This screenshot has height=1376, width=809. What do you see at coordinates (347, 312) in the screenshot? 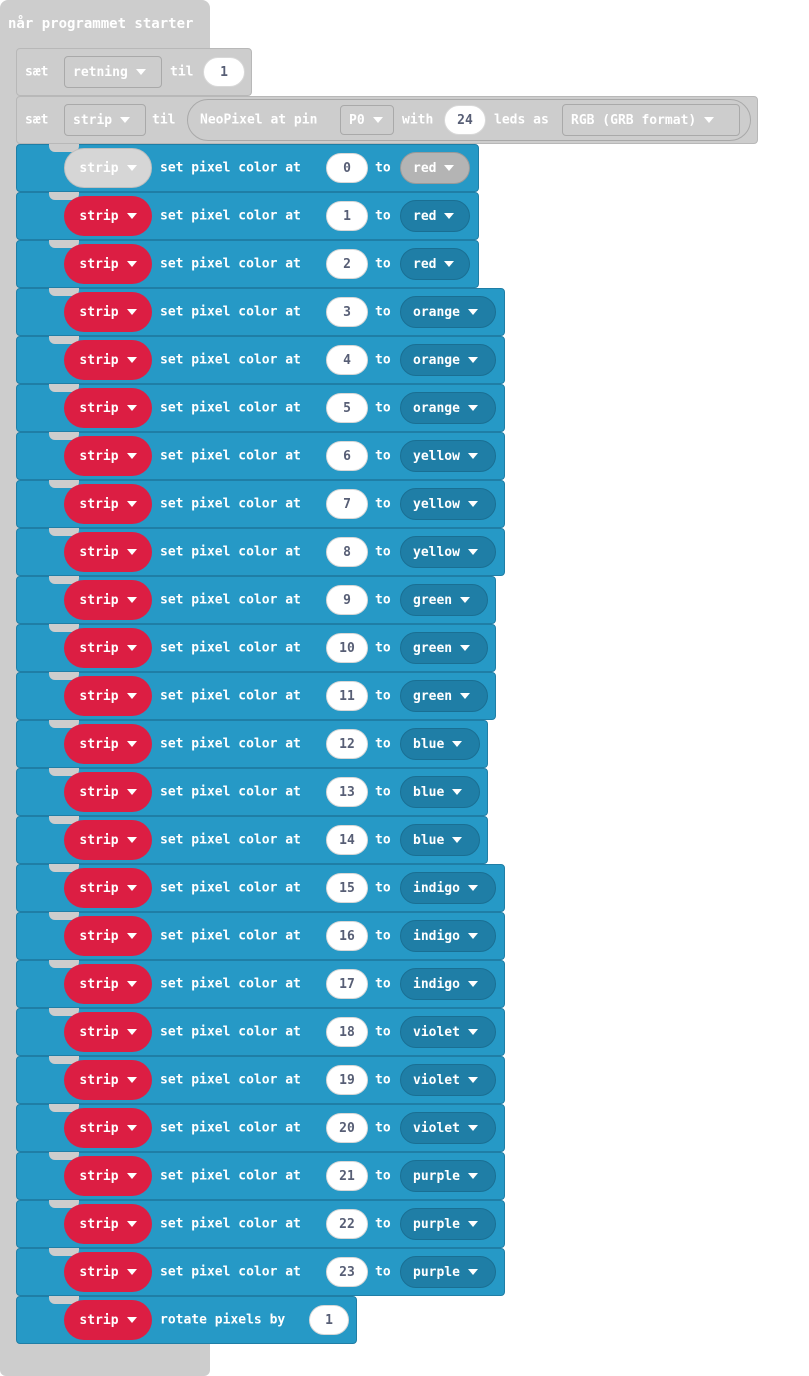
I see `pixel-index-input: 3` at bounding box center [347, 312].